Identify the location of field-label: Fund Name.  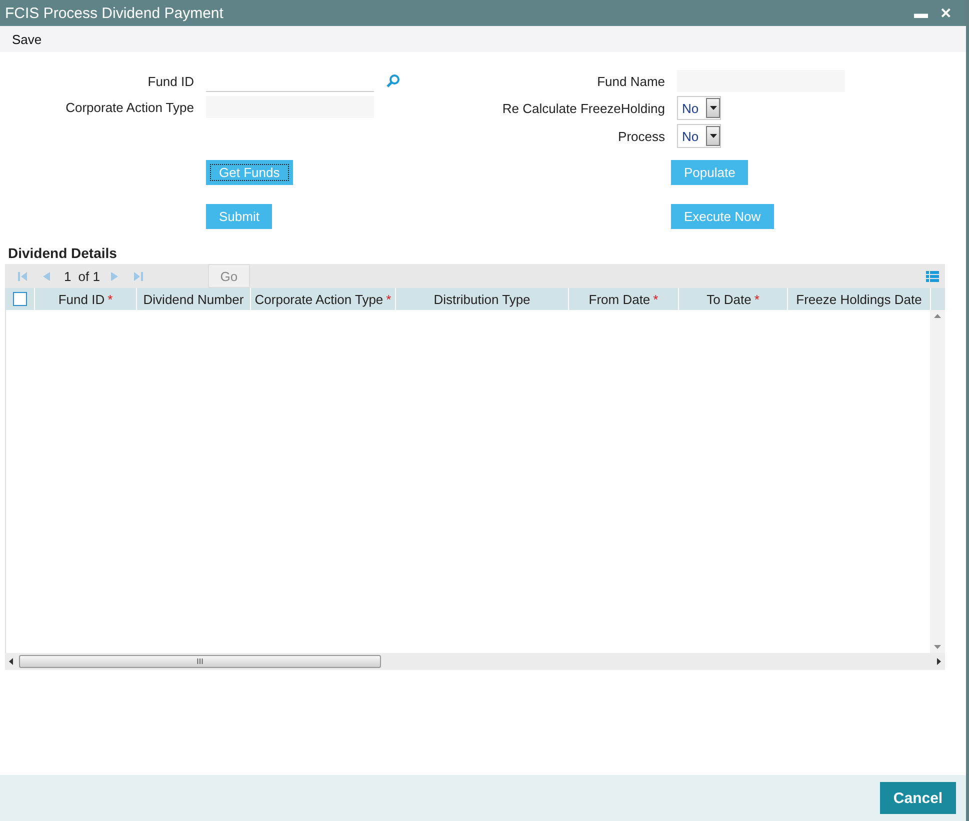
(630, 81).